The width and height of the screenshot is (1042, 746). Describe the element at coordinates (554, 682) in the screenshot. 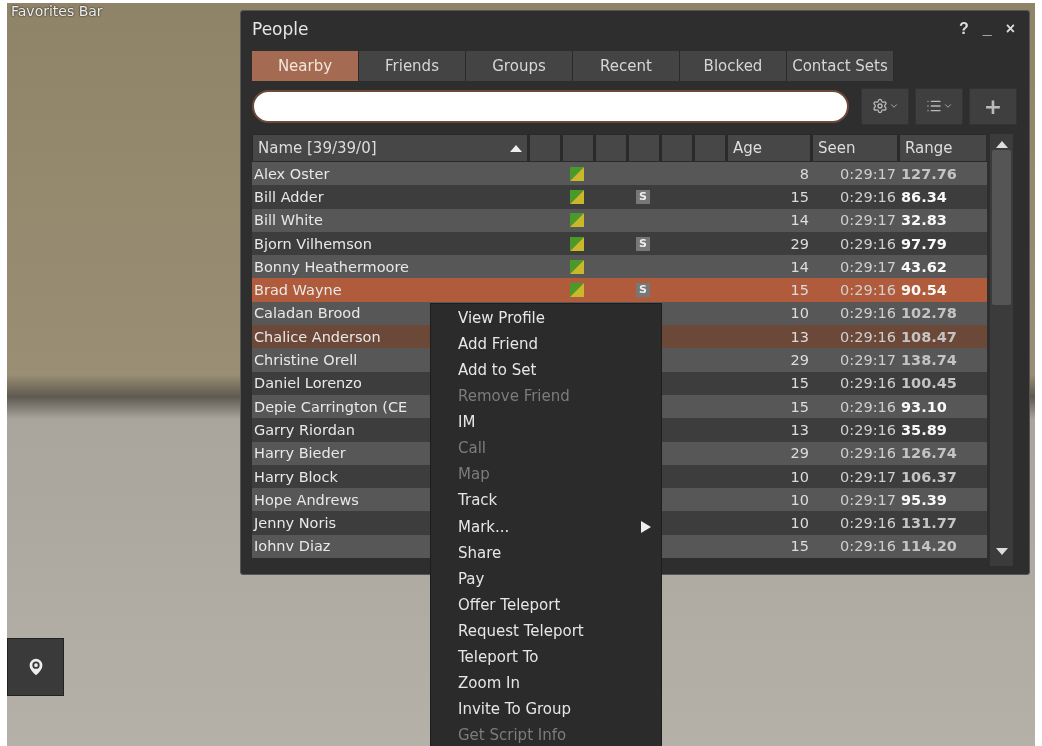

I see `menu-item: Zoom In` at that location.